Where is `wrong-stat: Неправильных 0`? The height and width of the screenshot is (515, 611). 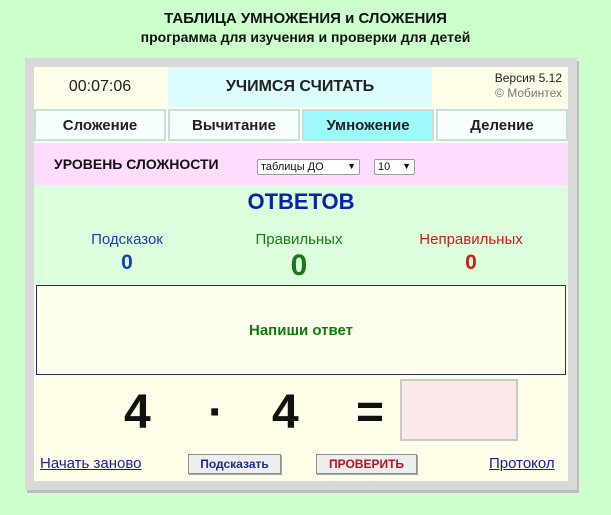
wrong-stat: Неправильных 0 is located at coordinates (471, 254).